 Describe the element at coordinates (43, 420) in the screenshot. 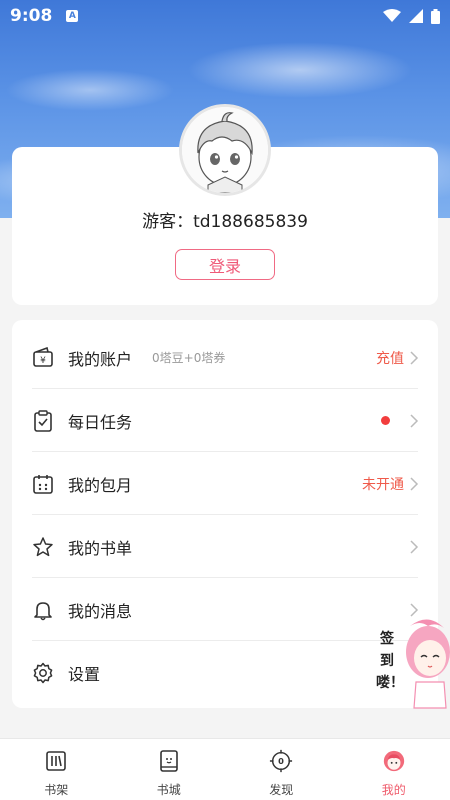

I see `task-clipboard-icon` at that location.